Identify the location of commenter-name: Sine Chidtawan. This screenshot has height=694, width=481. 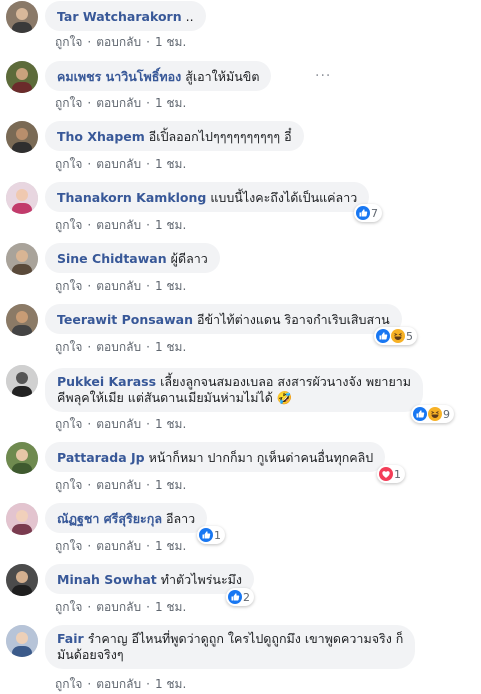
(112, 258).